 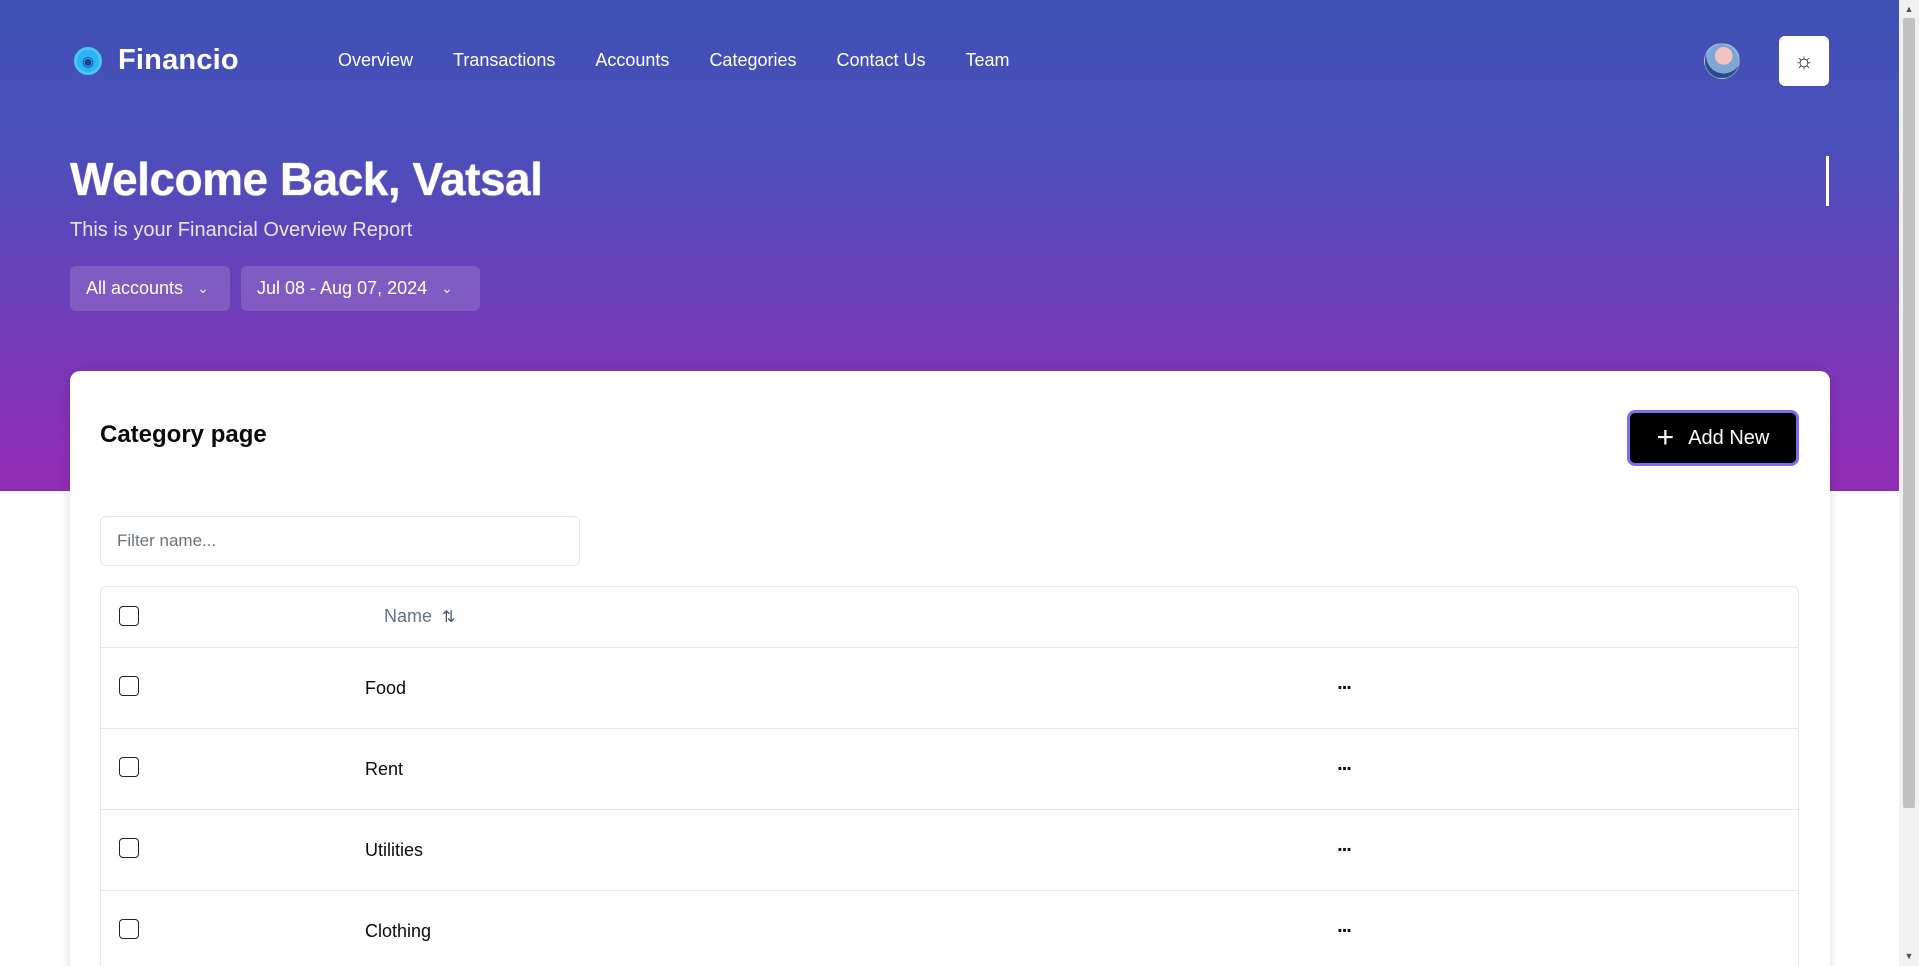 I want to click on category-name: Rent, so click(x=384, y=769).